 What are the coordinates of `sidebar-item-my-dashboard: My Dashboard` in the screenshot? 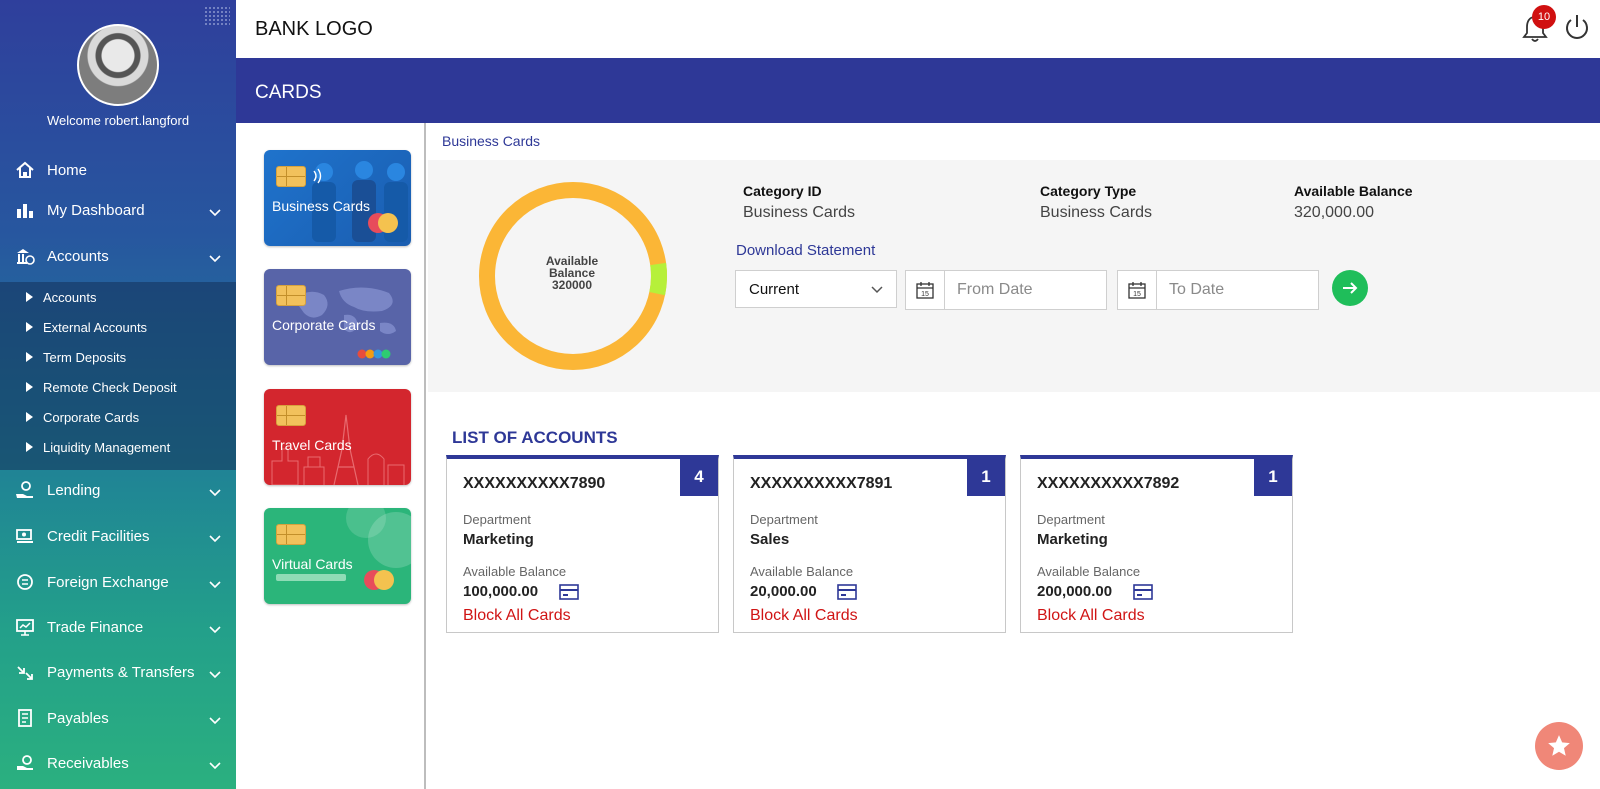 It's located at (118, 210).